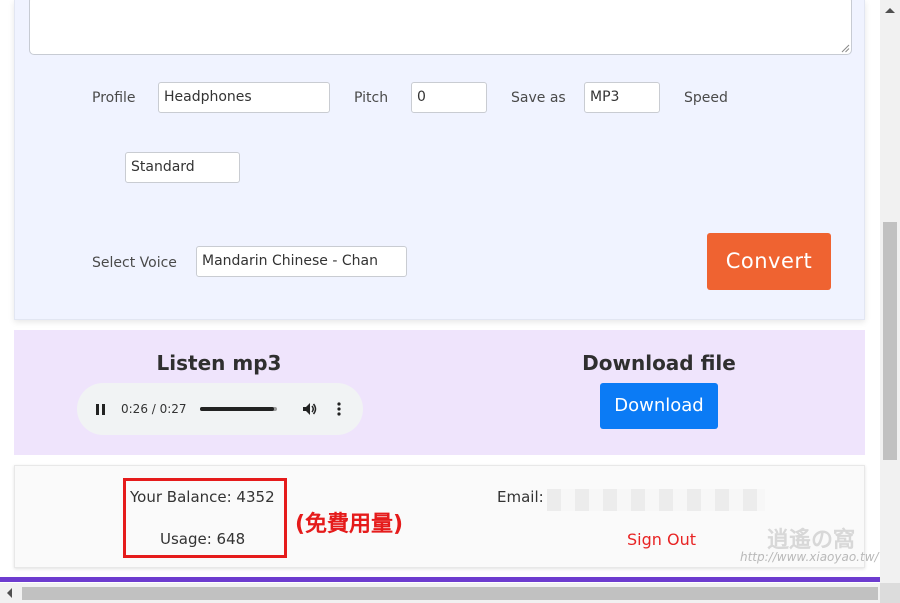  Describe the element at coordinates (809, 557) in the screenshot. I see `watermark-text: http://www.xiaoyao.tw/` at that location.